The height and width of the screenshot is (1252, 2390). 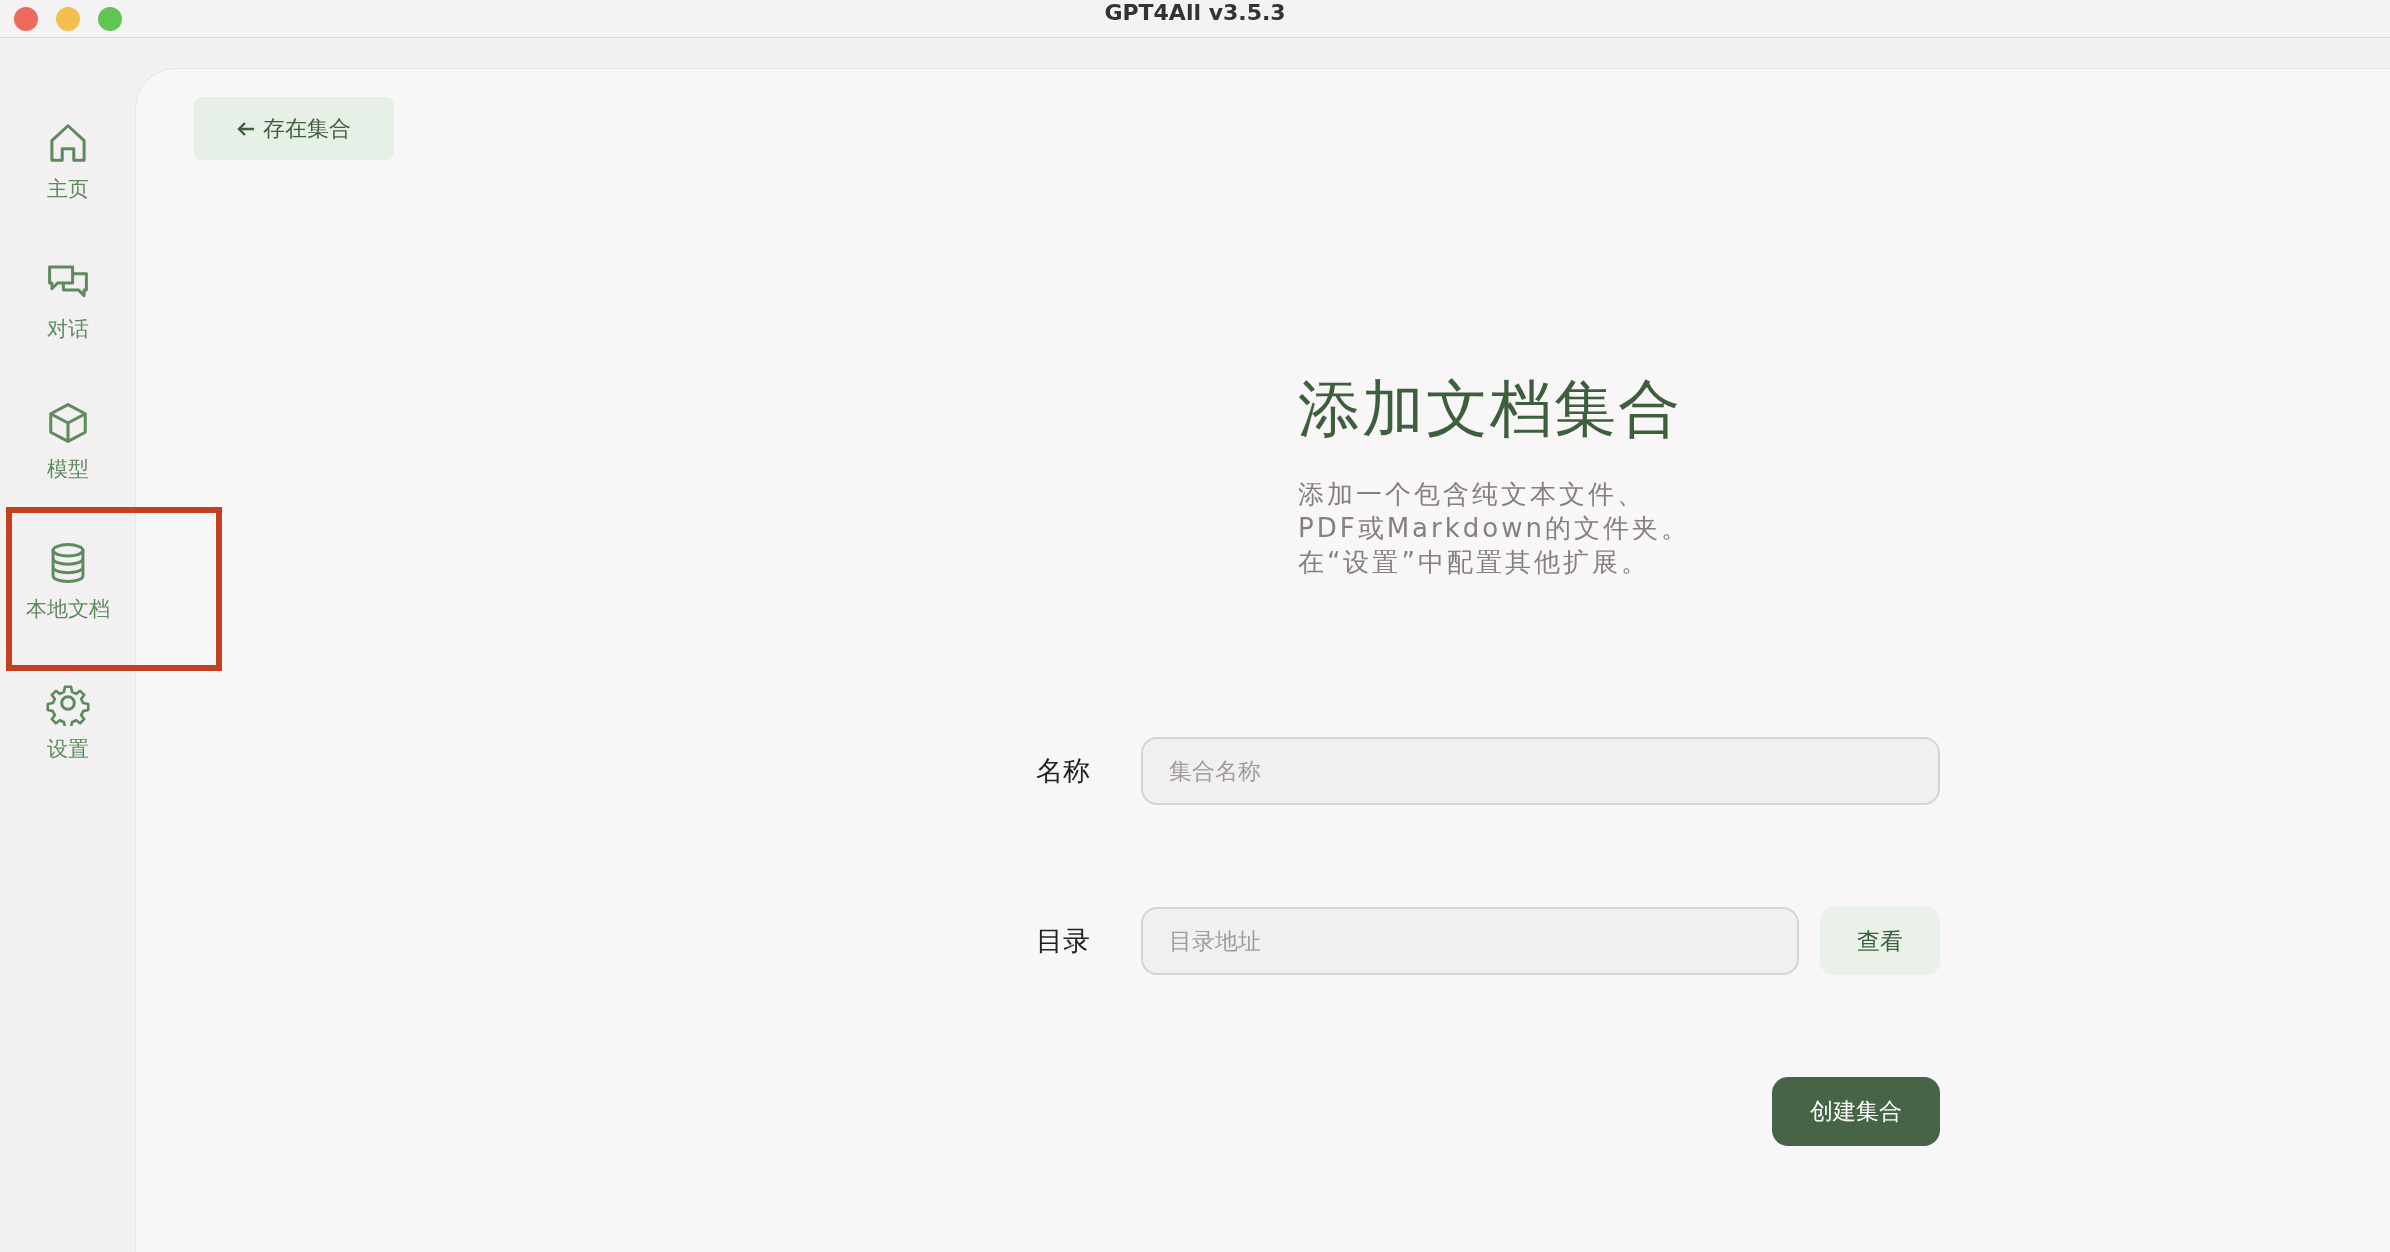 I want to click on browse-button: 查看, so click(x=1880, y=941).